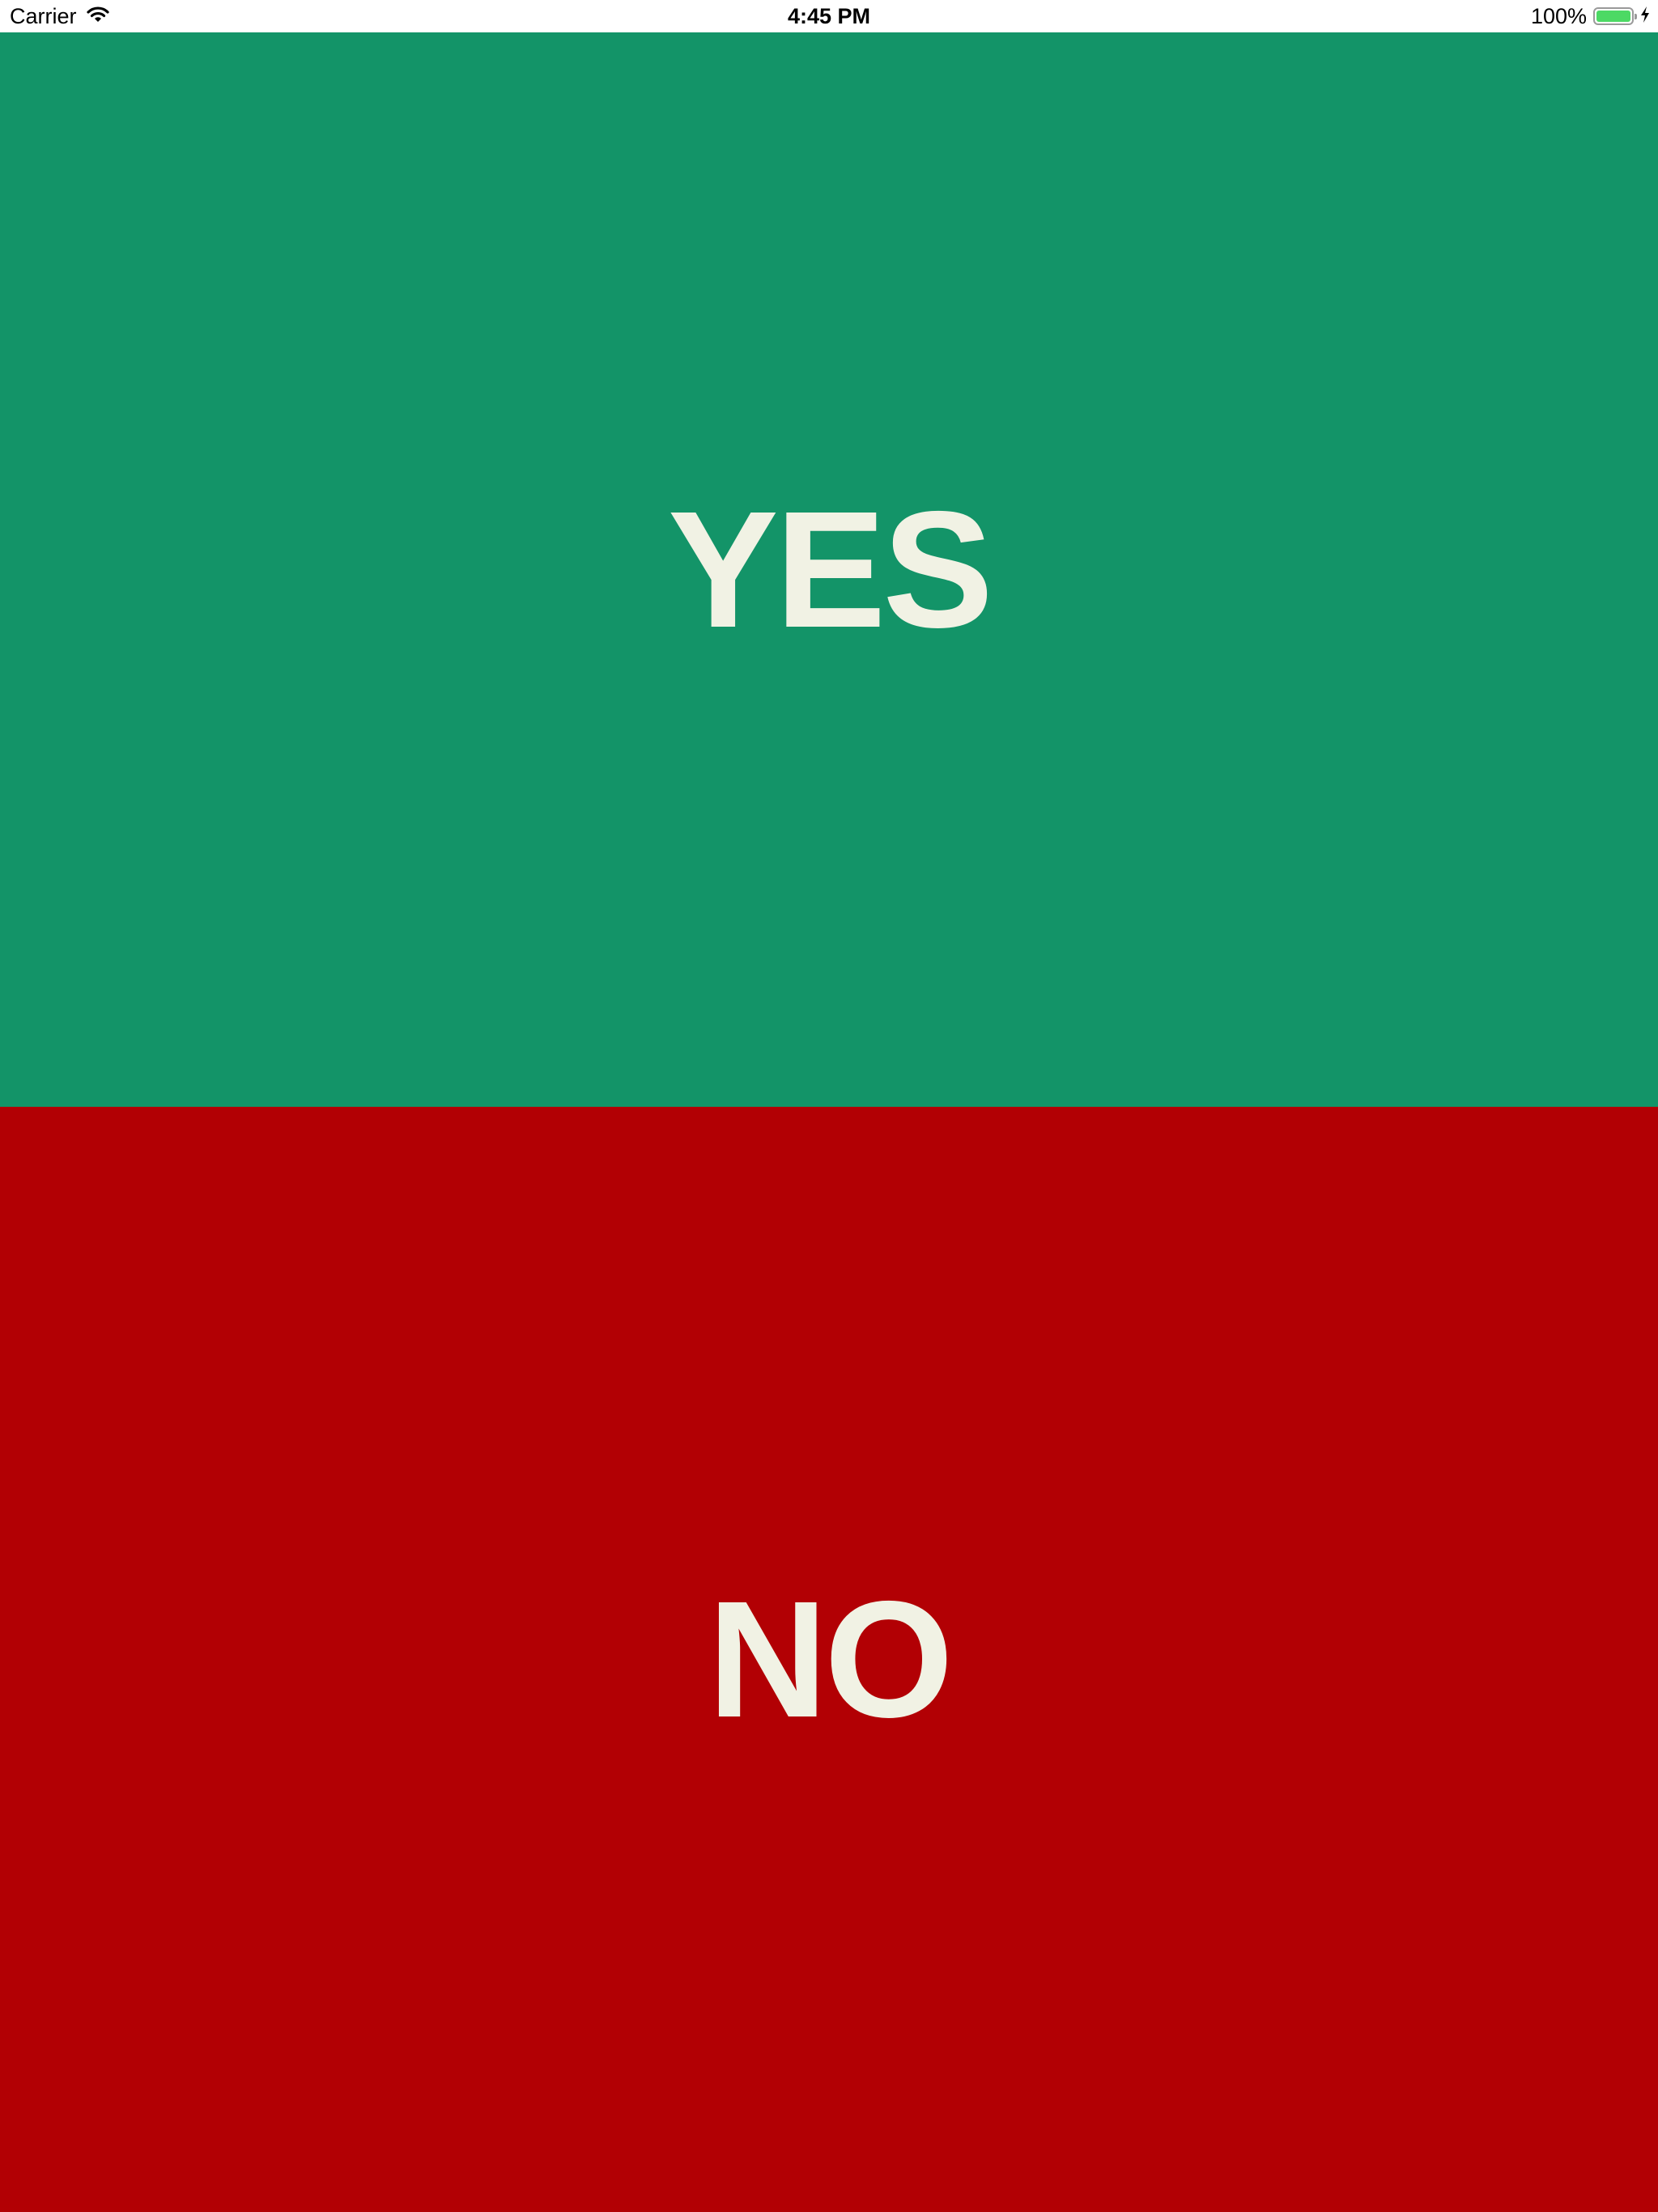 The height and width of the screenshot is (2212, 1658). What do you see at coordinates (1636, 16) in the screenshot?
I see `battery-nub` at bounding box center [1636, 16].